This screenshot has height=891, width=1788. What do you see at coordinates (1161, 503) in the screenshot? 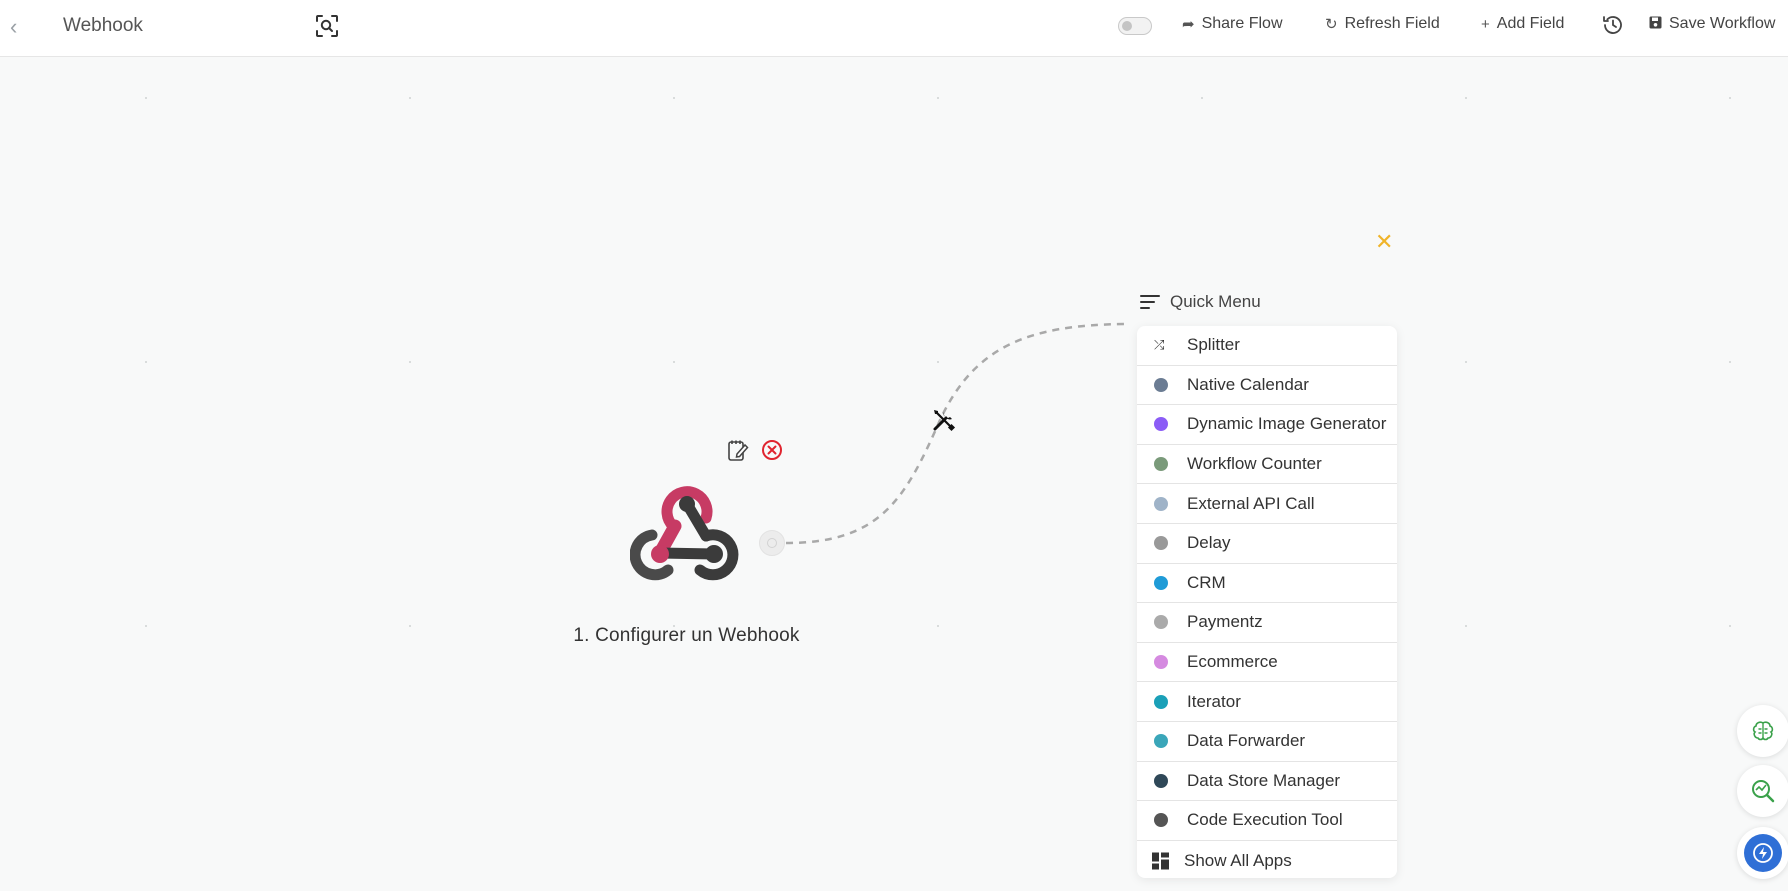
I see `api-icon` at bounding box center [1161, 503].